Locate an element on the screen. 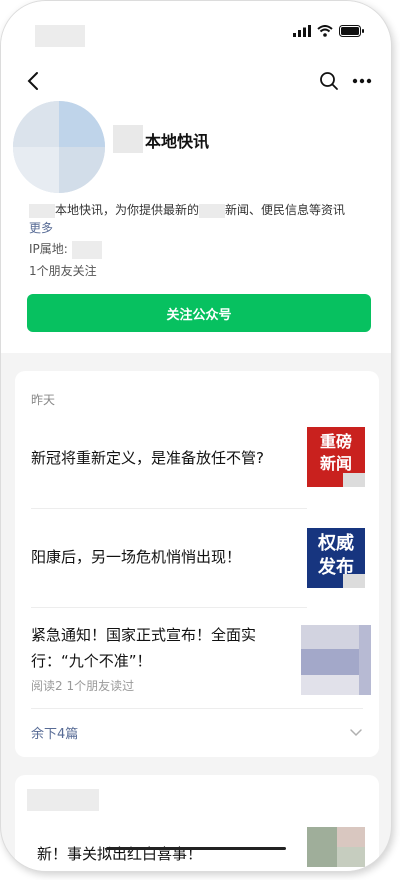  chevron-down-icon is located at coordinates (356, 732).